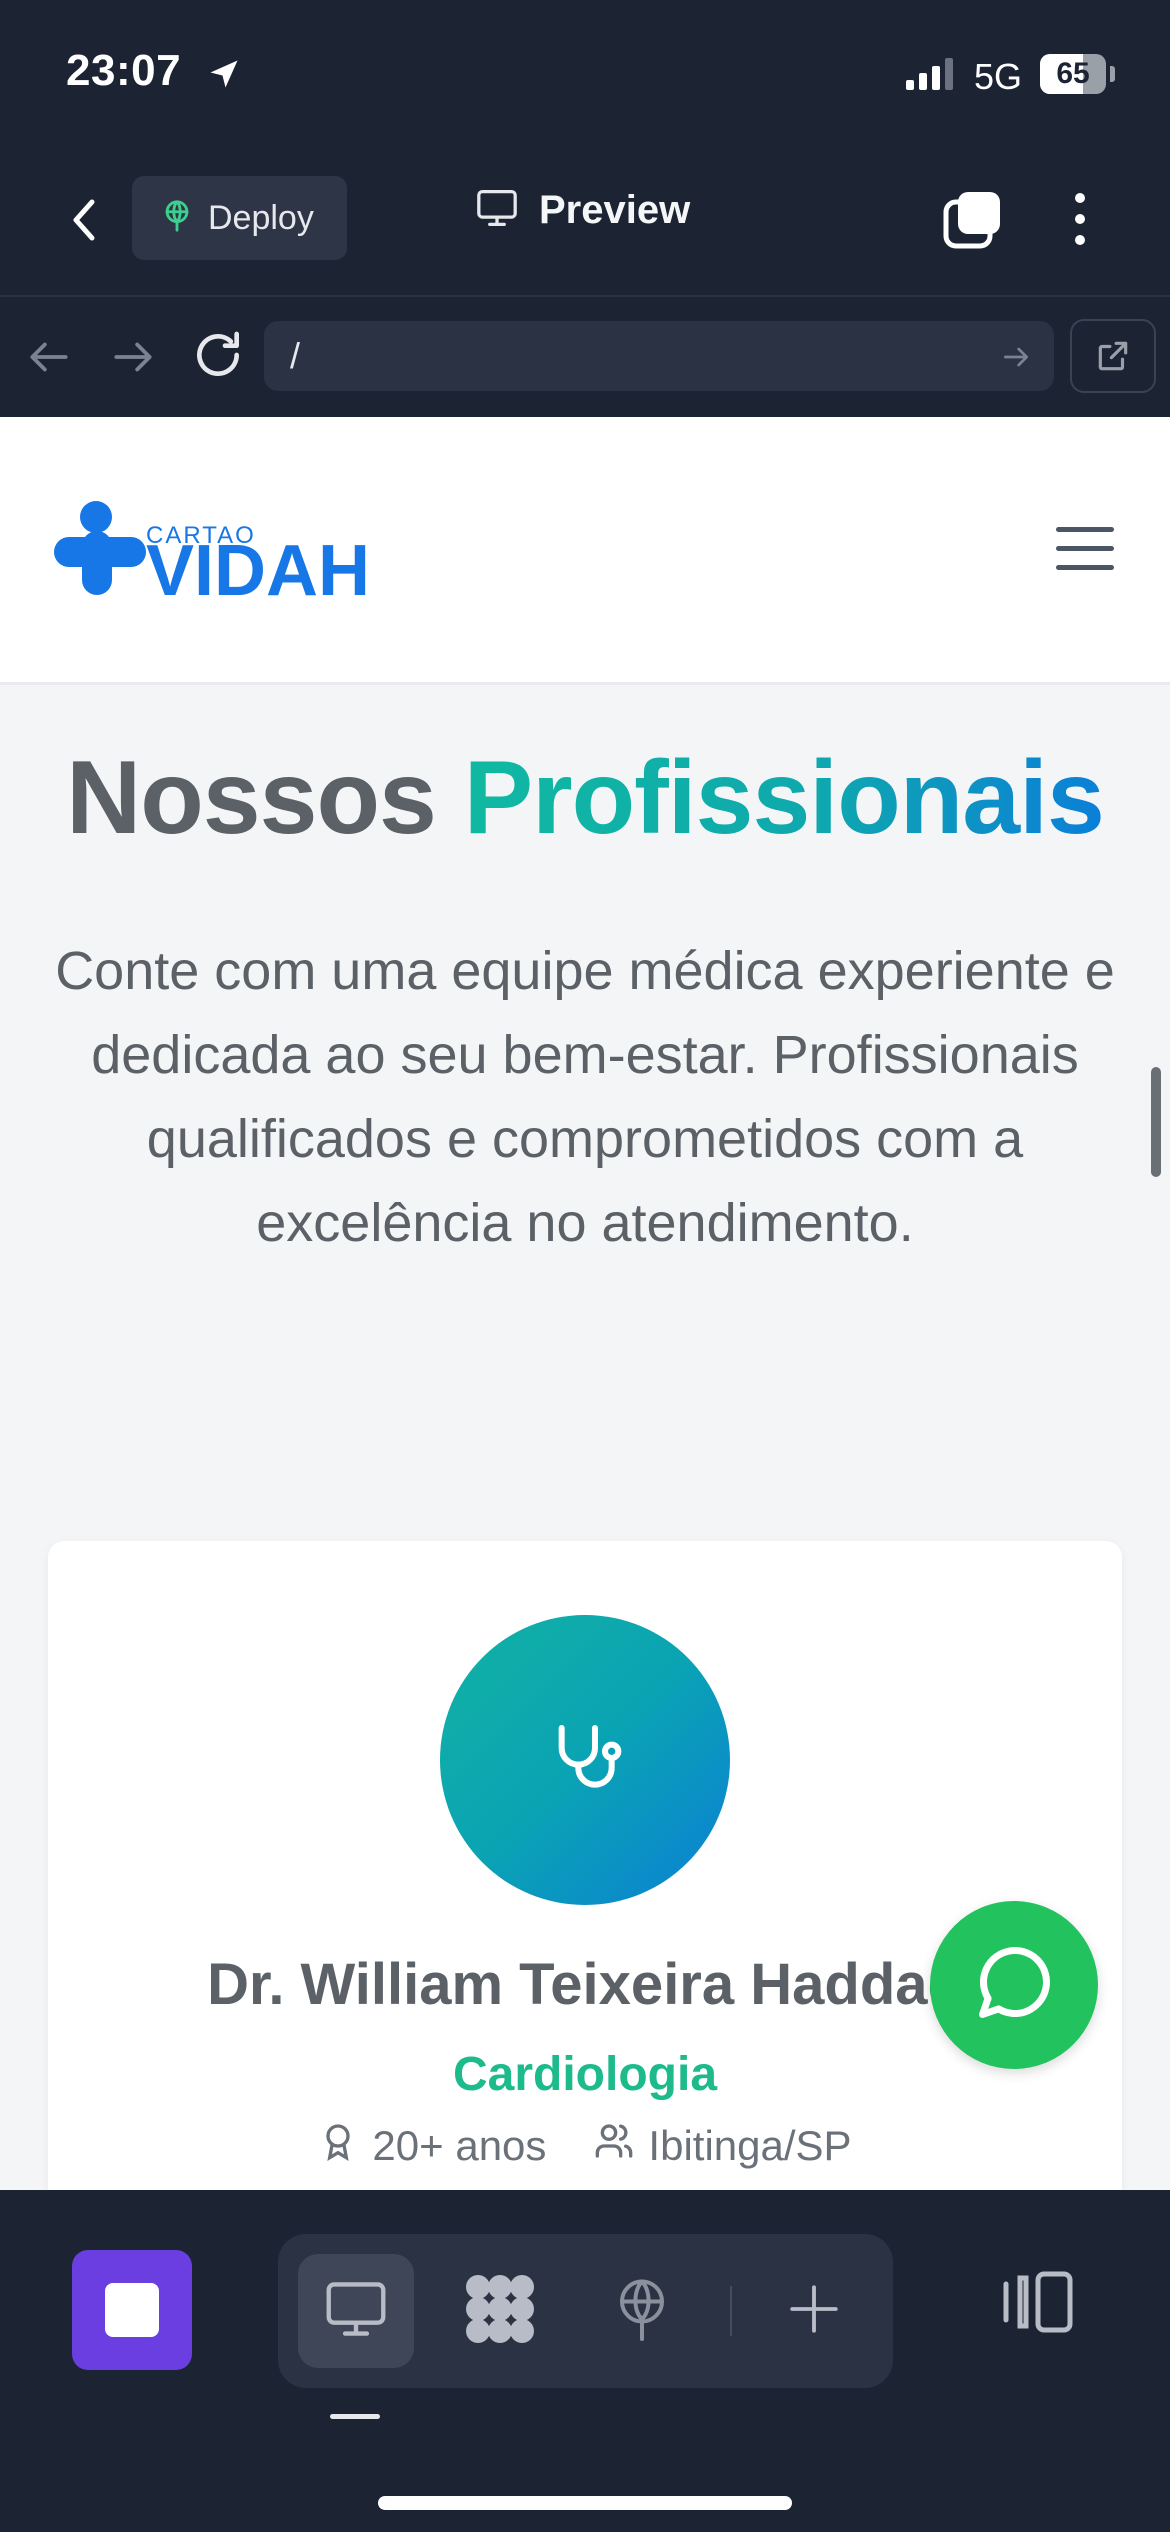 Image resolution: width=1170 pixels, height=2532 pixels. What do you see at coordinates (1113, 356) in the screenshot?
I see `open-external-button` at bounding box center [1113, 356].